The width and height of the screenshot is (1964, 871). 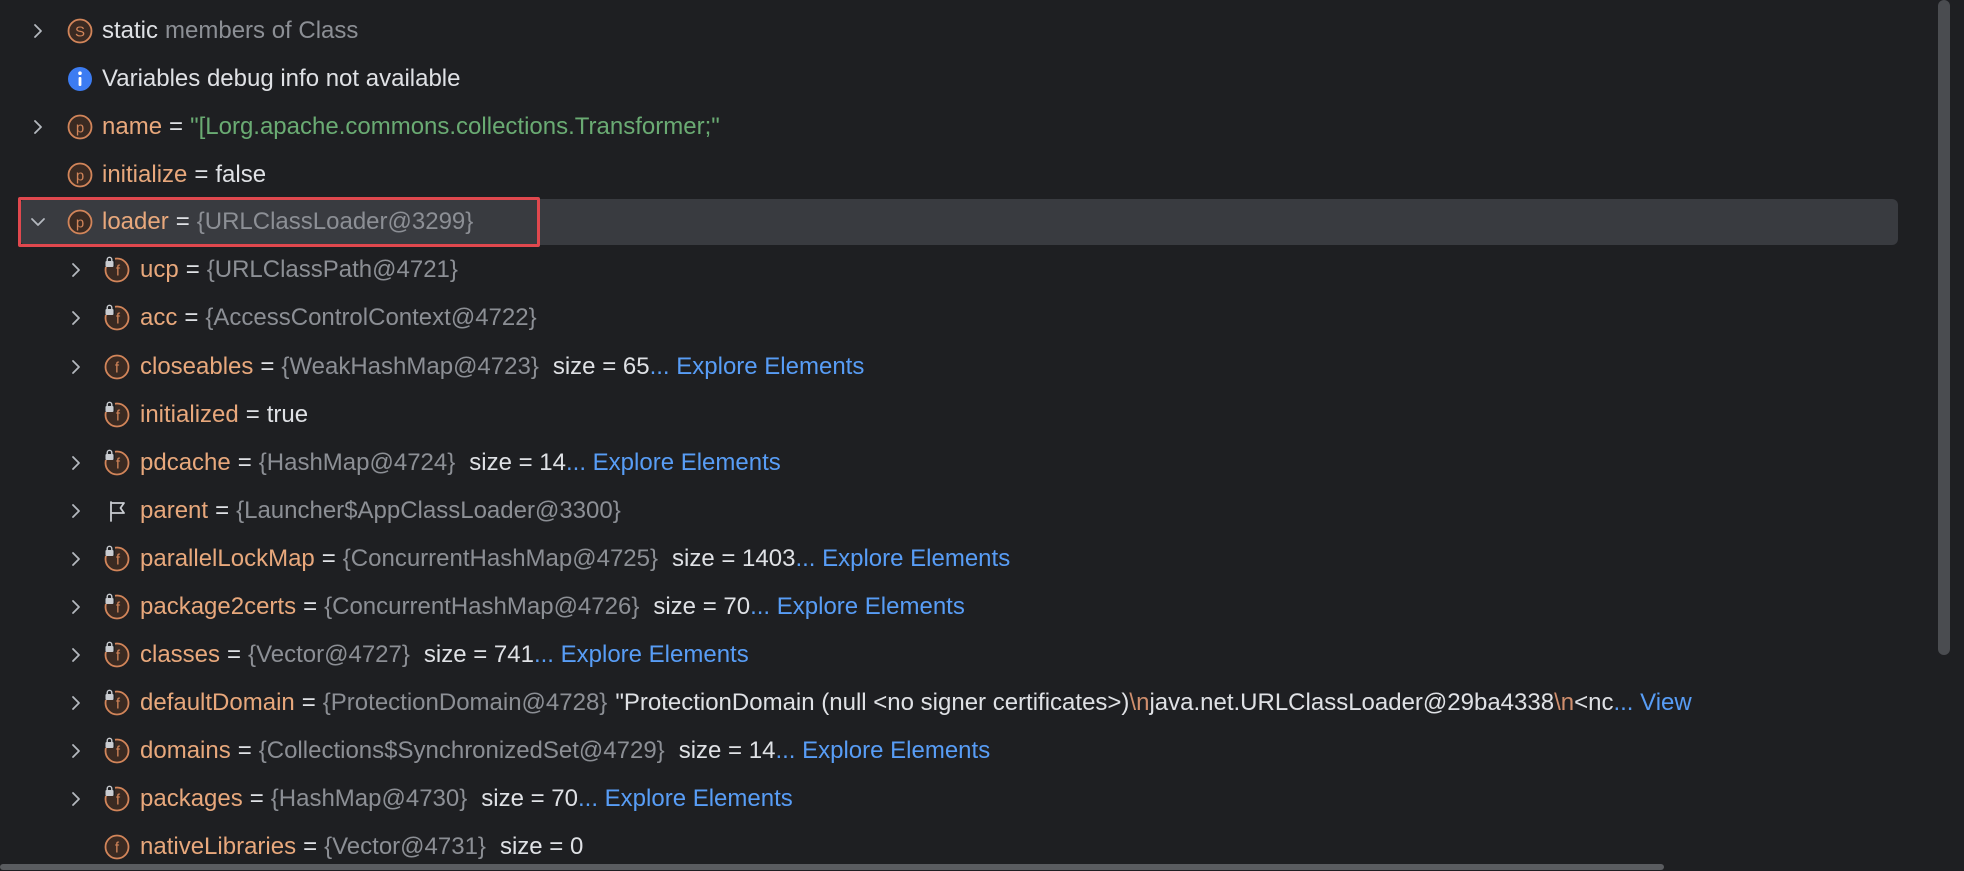 What do you see at coordinates (262, 30) in the screenshot?
I see `row-rest: members of Class` at bounding box center [262, 30].